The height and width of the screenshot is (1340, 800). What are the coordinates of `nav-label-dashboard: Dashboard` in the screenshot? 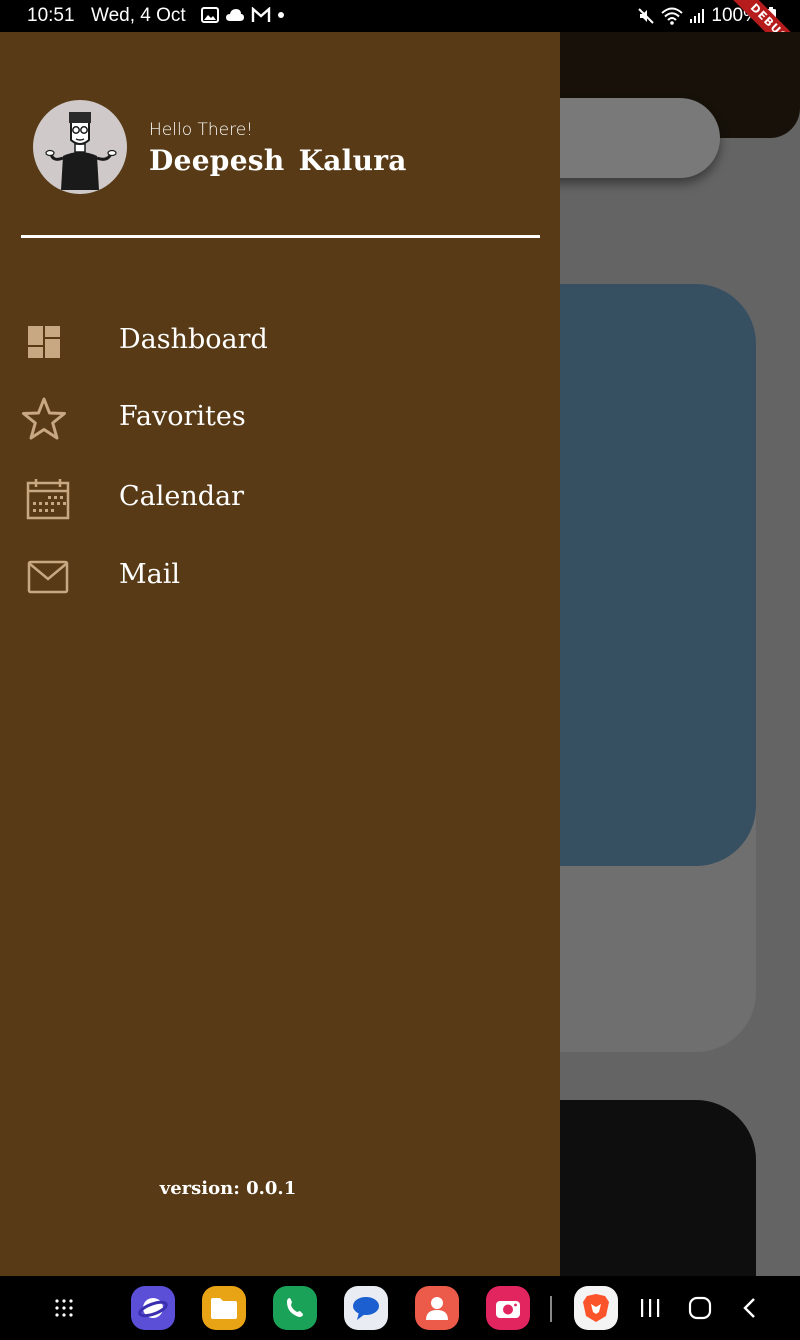 It's located at (193, 339).